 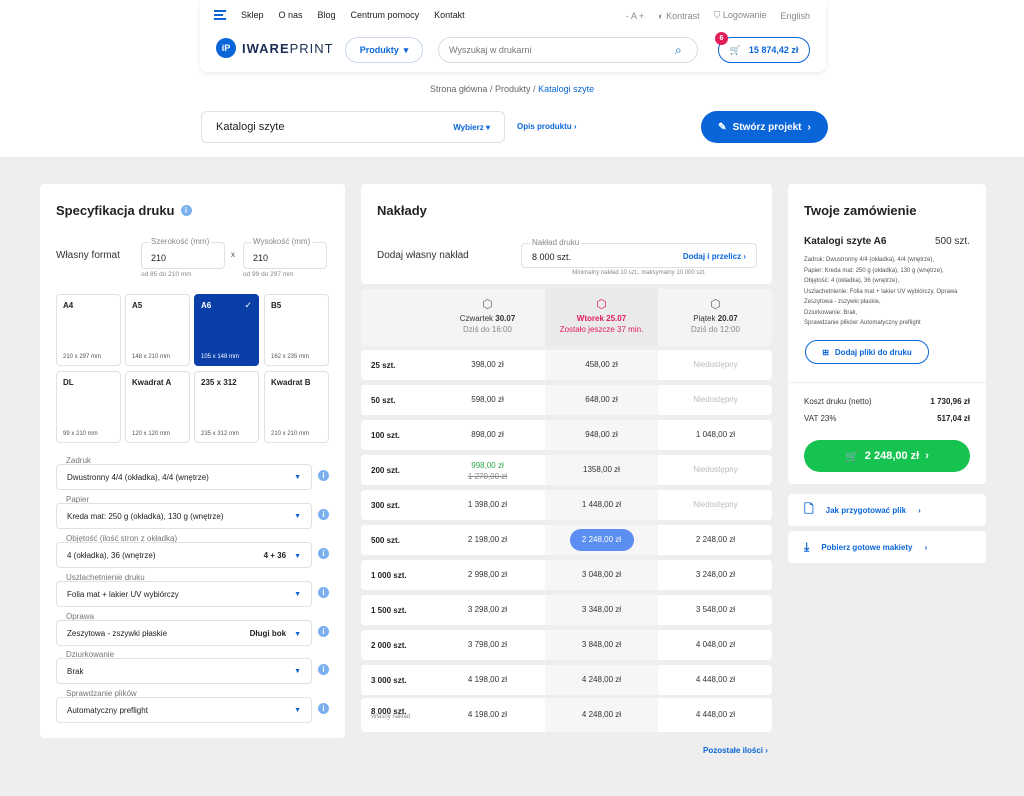 What do you see at coordinates (487, 365) in the screenshot?
I see `price-cell: 398,00 zł` at bounding box center [487, 365].